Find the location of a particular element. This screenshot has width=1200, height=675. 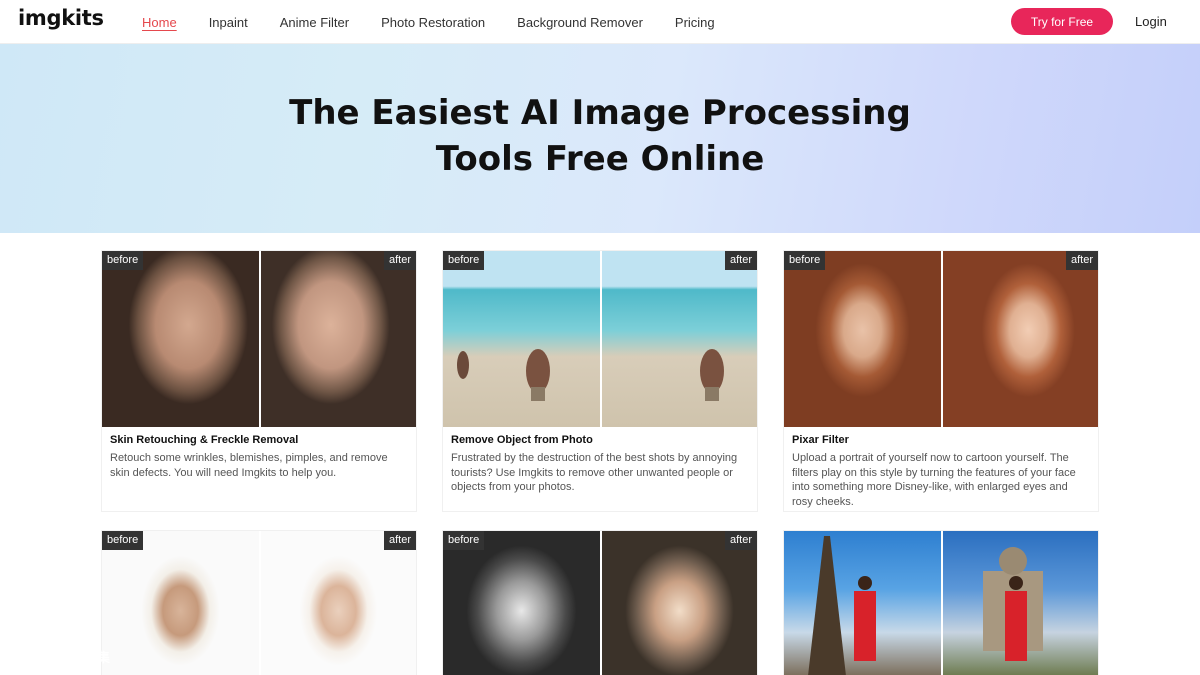

hero-title-line-1: The Easiest AI Image Processing is located at coordinates (600, 113).